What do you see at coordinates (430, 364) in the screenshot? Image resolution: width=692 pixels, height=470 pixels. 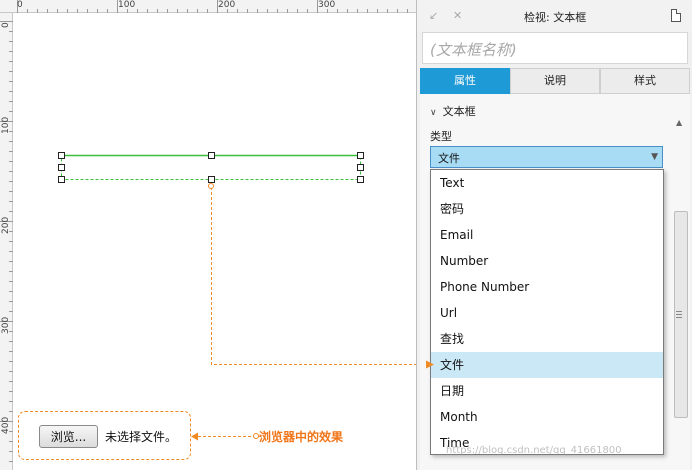 I see `connector-arrow` at bounding box center [430, 364].